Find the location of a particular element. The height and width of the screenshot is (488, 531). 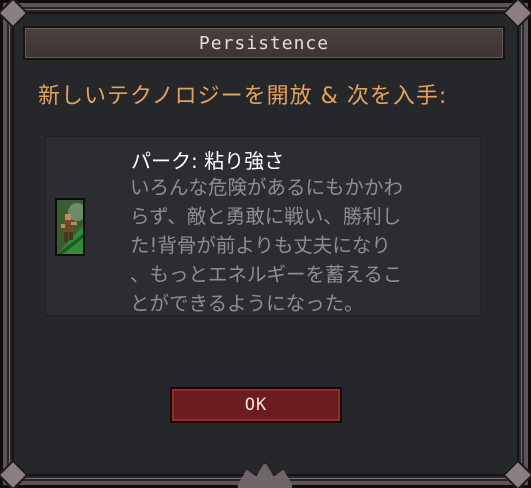

ok-button: OK is located at coordinates (256, 405).